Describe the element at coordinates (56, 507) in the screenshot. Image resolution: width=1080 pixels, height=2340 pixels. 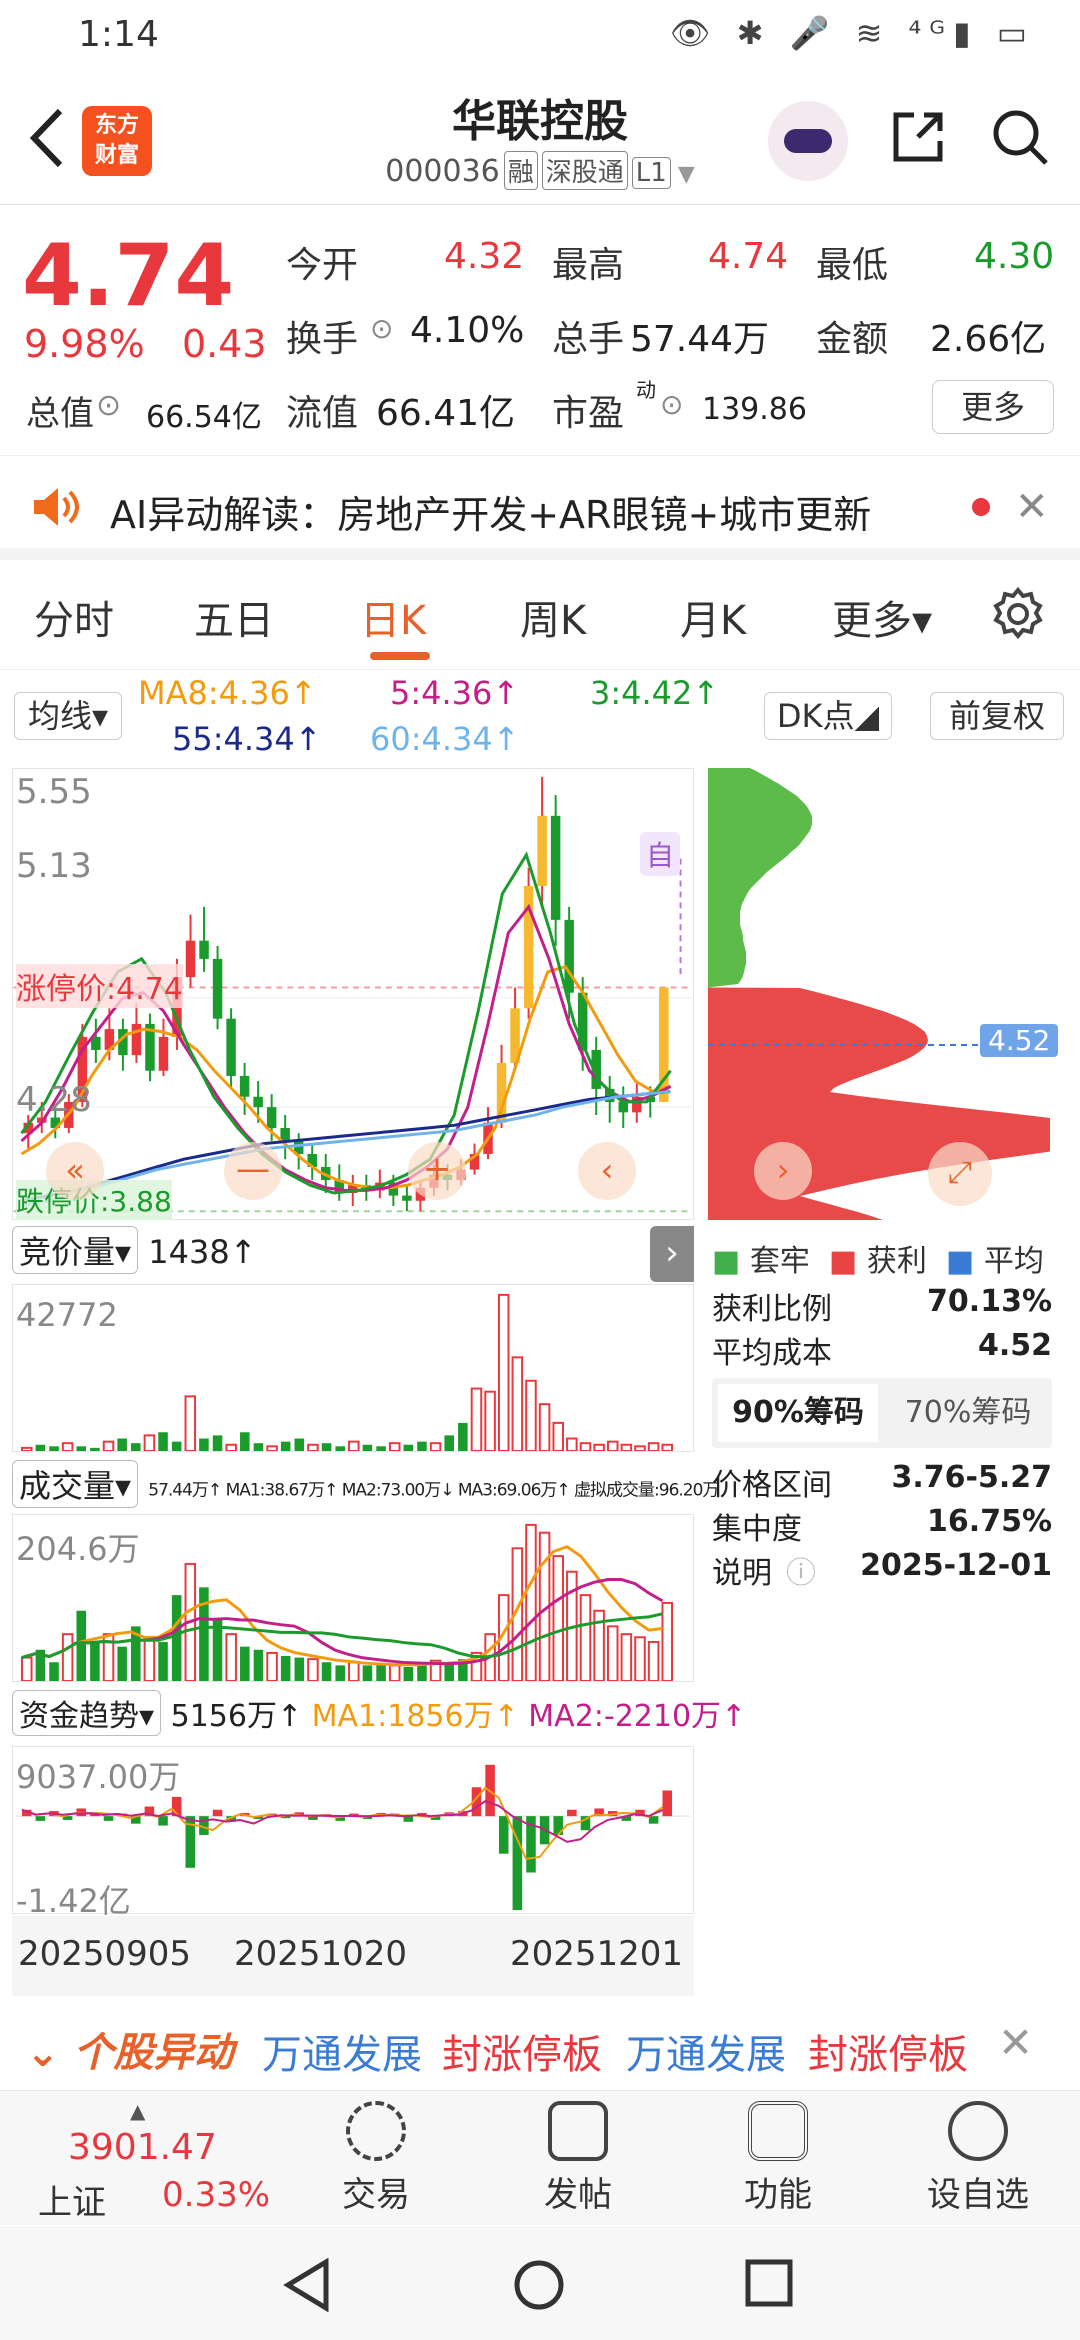
I see `speaker-icon` at that location.